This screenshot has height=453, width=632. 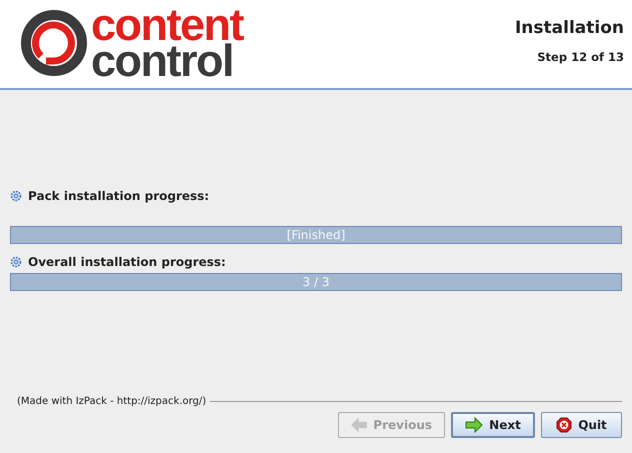 What do you see at coordinates (580, 57) in the screenshot?
I see `step-indicator: Step 12 of 13` at bounding box center [580, 57].